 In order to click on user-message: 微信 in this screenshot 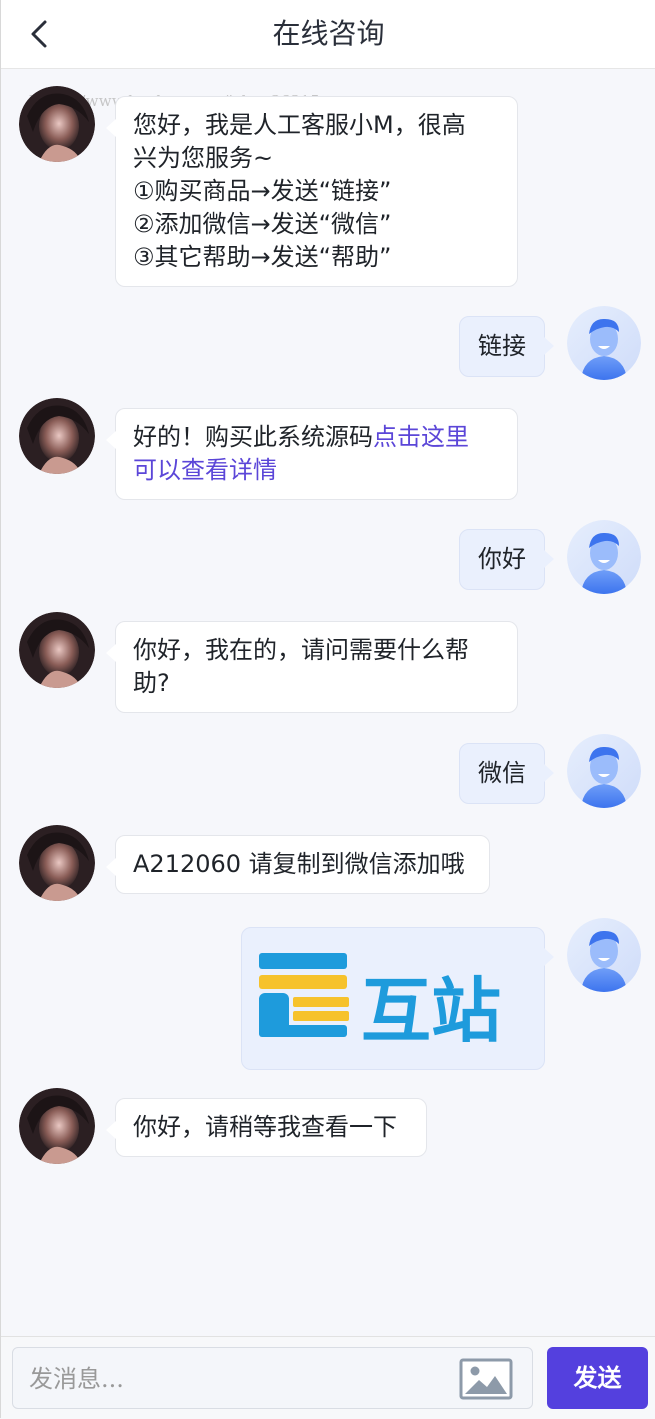, I will do `click(506, 773)`.